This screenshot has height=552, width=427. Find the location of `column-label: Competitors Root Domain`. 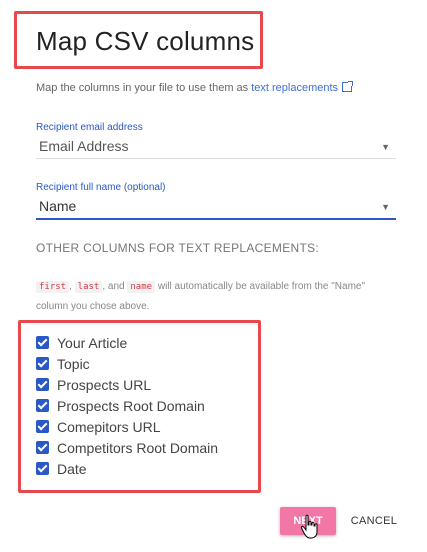

column-label: Competitors Root Domain is located at coordinates (138, 447).